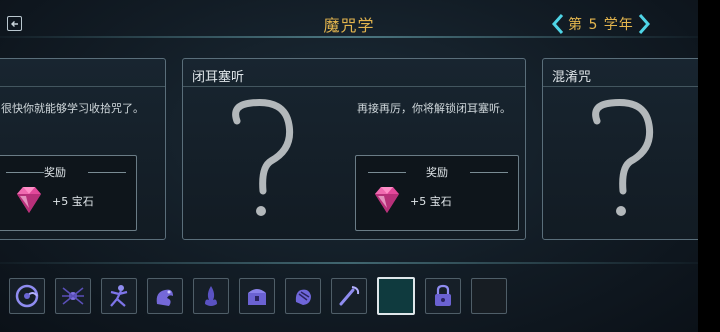  I want to click on chest-spell-icon, so click(257, 297).